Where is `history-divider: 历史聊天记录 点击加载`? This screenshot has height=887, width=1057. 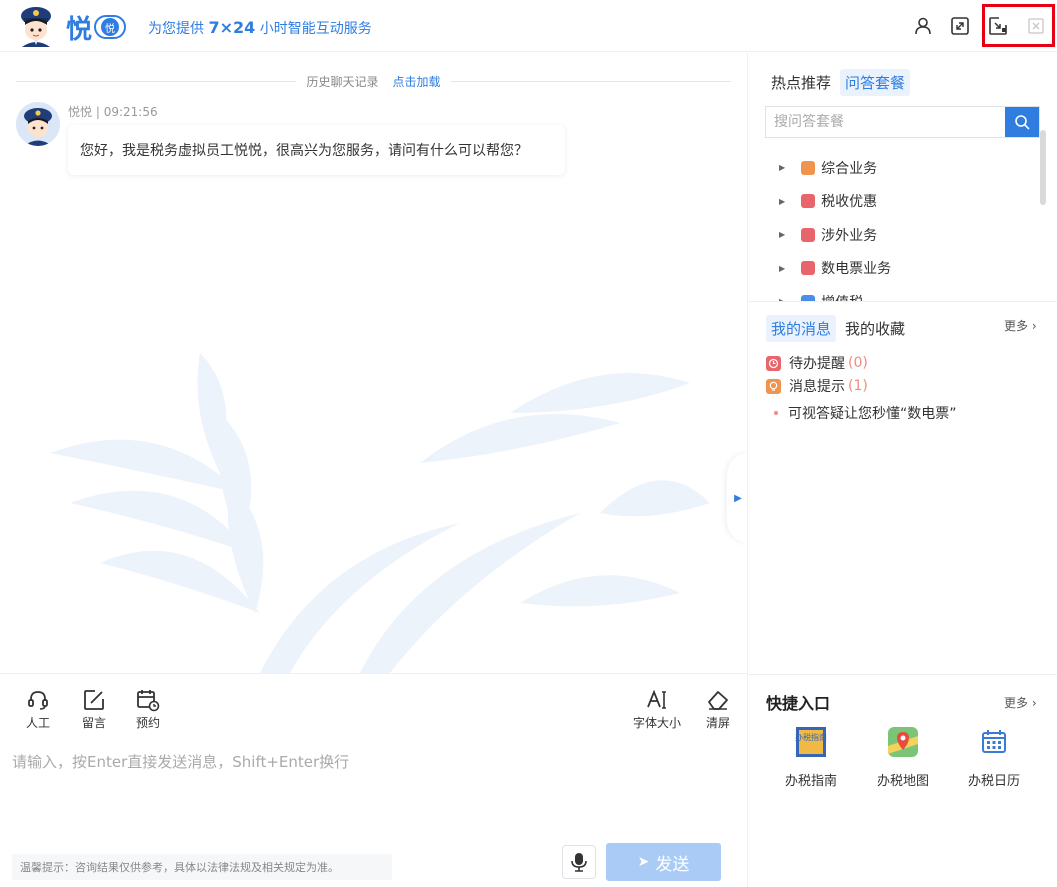
history-divider: 历史聊天记录 点击加载 is located at coordinates (373, 81).